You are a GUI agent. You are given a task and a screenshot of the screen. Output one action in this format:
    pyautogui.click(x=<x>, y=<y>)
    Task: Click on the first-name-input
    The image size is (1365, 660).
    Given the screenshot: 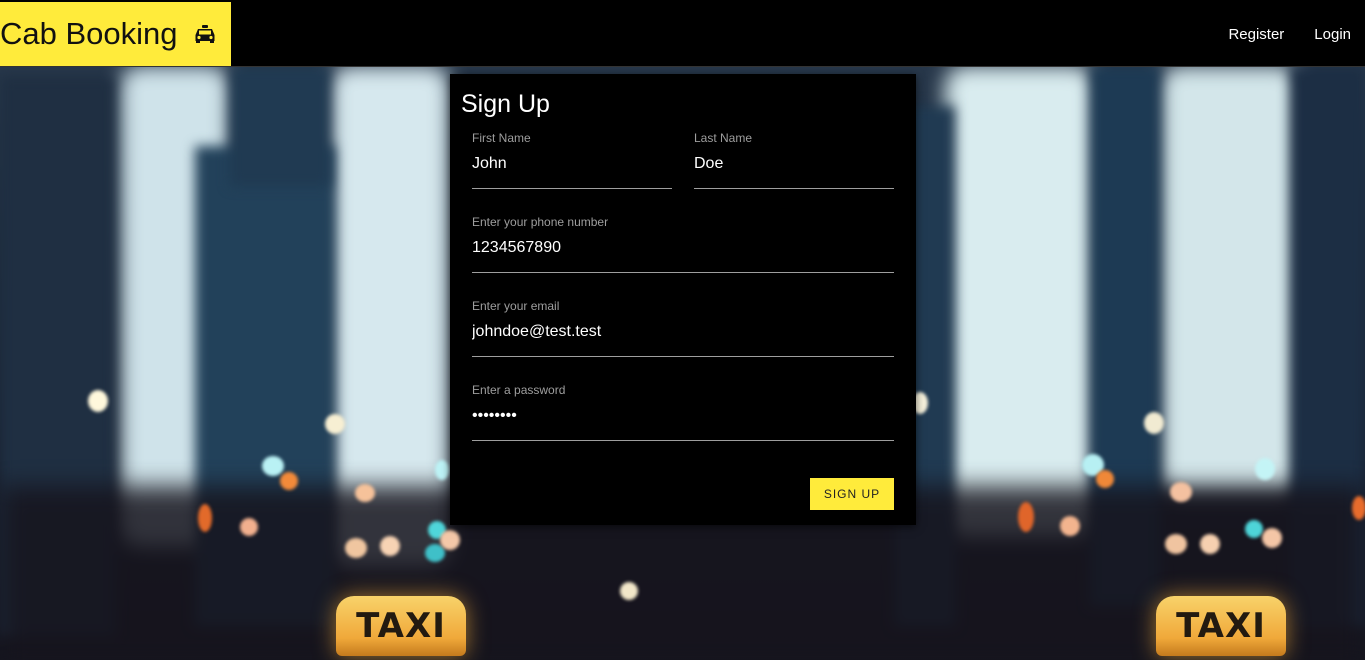 What is the action you would take?
    pyautogui.click(x=572, y=164)
    